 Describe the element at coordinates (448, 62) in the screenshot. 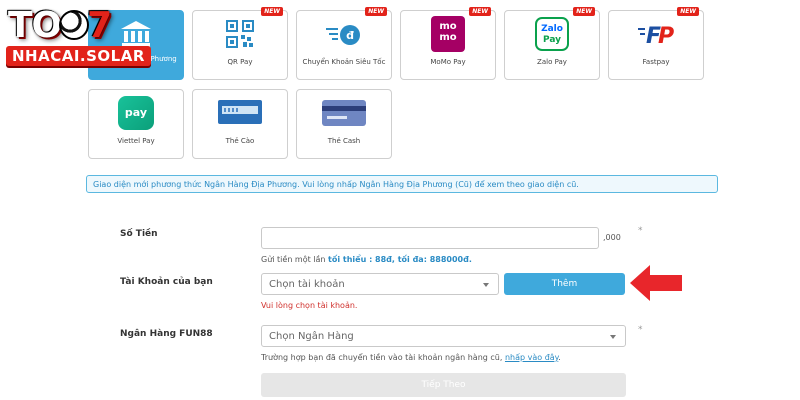

I see `method-label: MoMo Pay` at that location.